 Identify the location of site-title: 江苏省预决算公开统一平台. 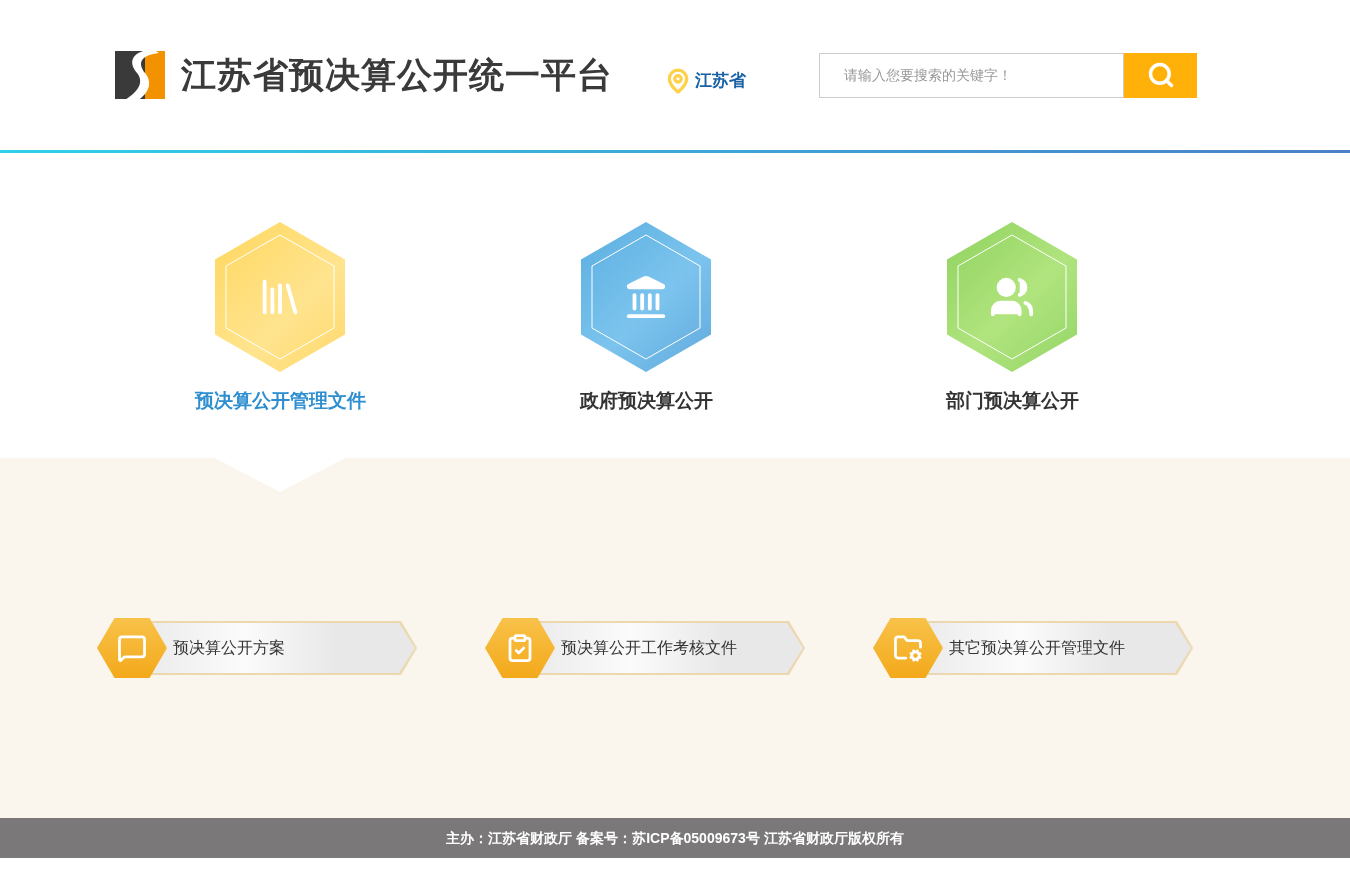
(397, 74).